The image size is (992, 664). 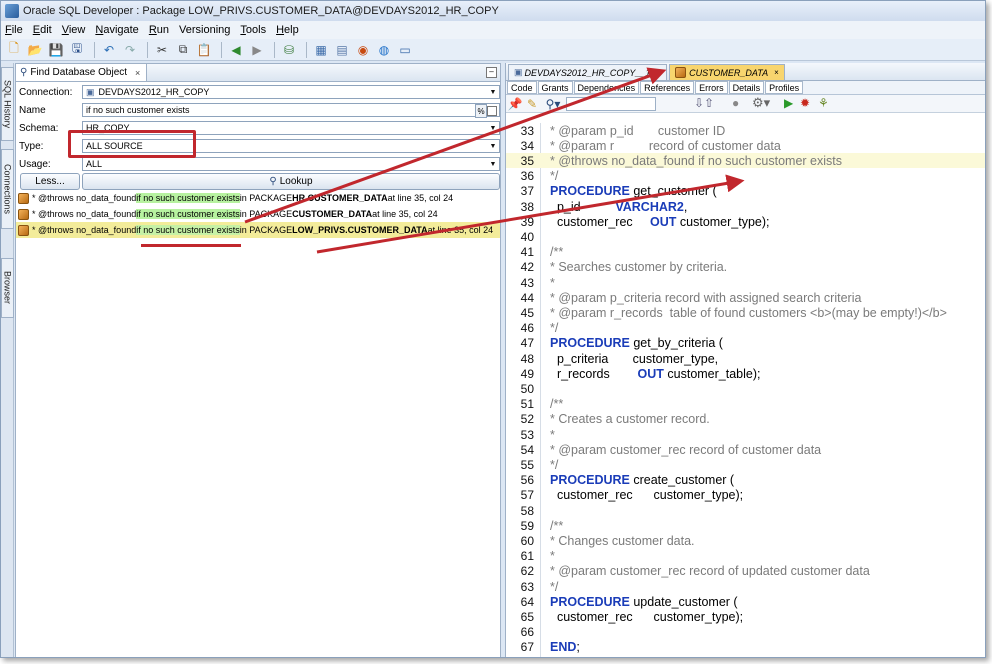 I want to click on code-line: 50, so click(x=745, y=388).